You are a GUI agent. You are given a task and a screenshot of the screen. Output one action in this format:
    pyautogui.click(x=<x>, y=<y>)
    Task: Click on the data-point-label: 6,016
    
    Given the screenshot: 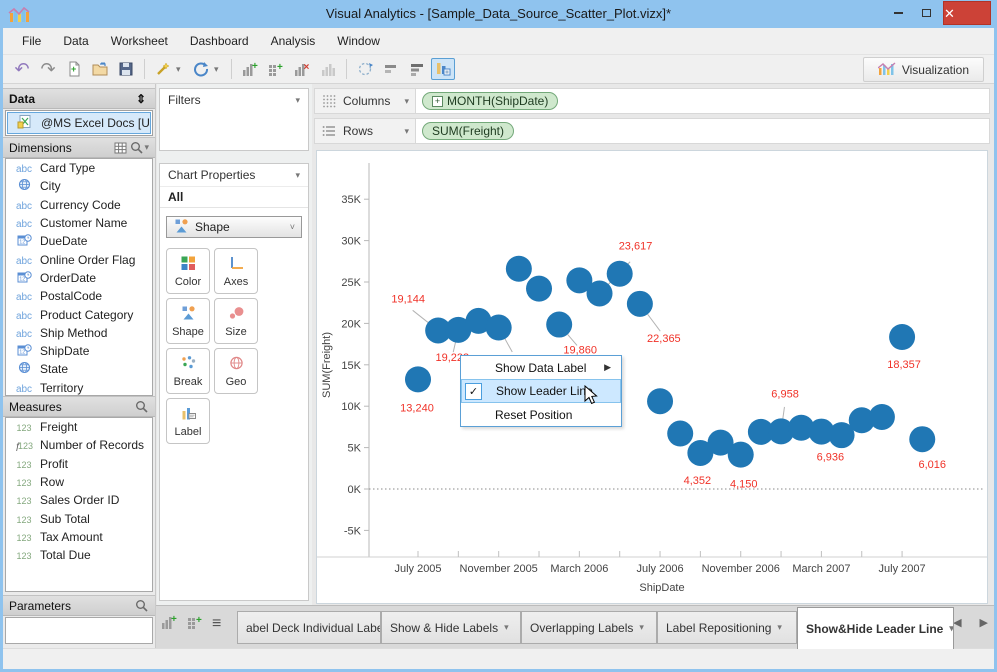 What is the action you would take?
    pyautogui.click(x=932, y=465)
    